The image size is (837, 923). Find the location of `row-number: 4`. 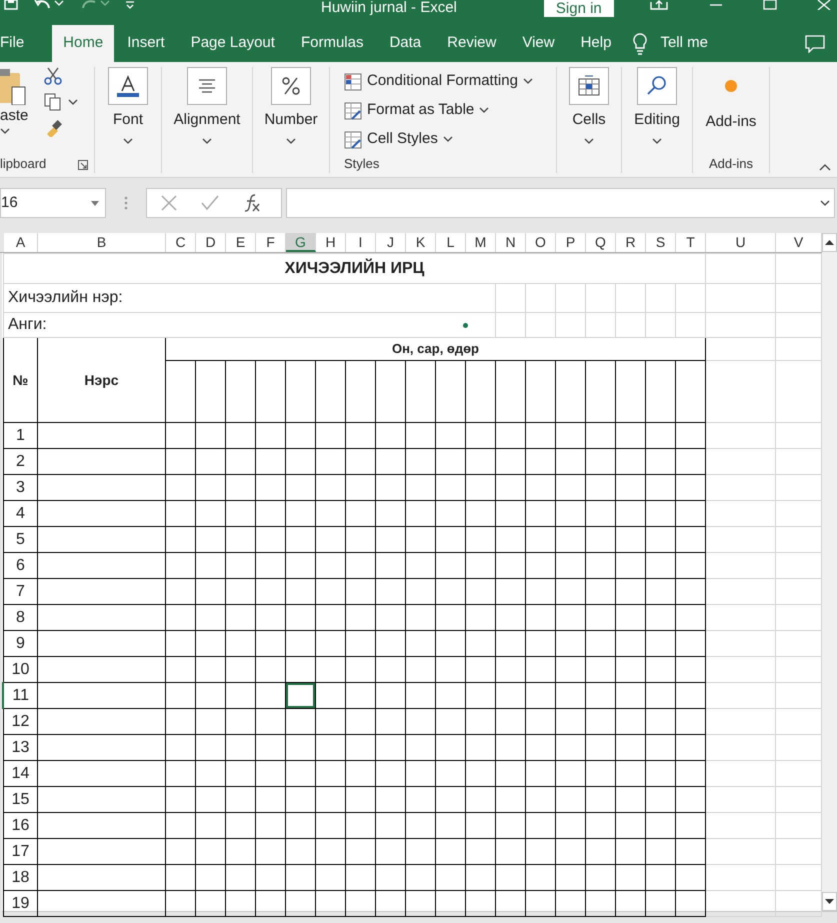

row-number: 4 is located at coordinates (20, 513).